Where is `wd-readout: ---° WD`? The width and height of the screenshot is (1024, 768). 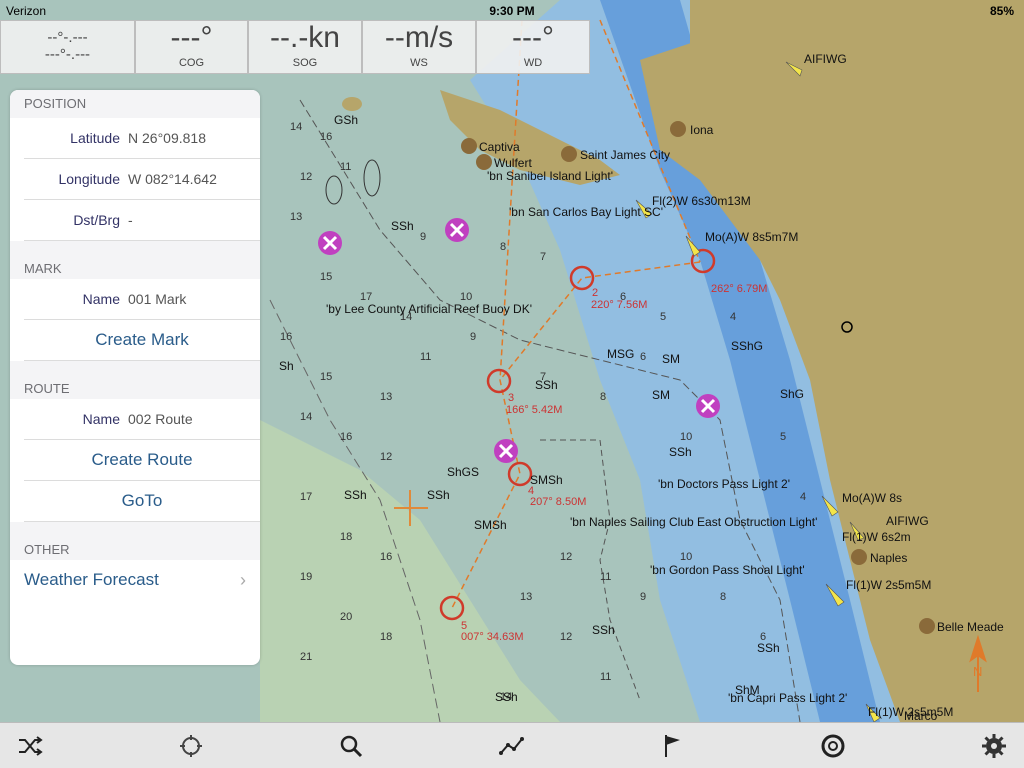
wd-readout: ---° WD is located at coordinates (533, 47).